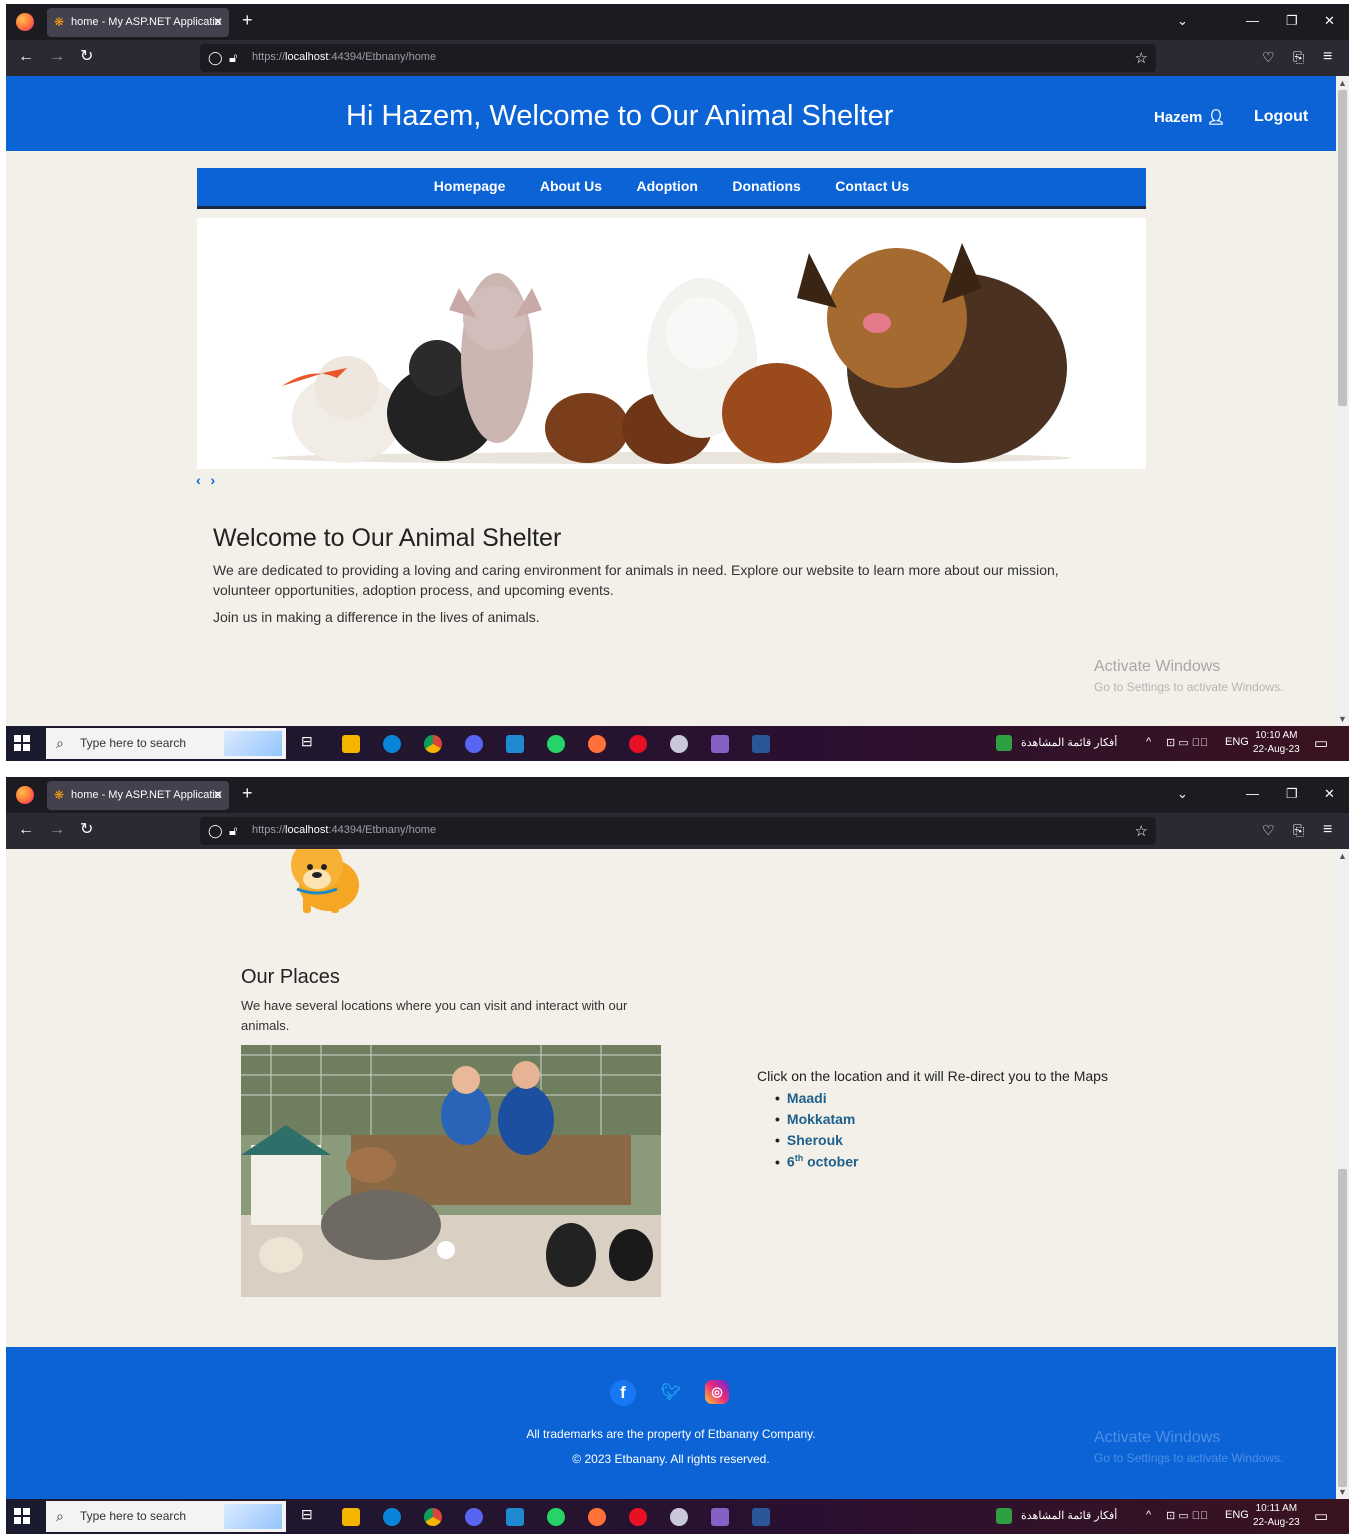  I want to click on shield-icon: ◯, so click(215, 58).